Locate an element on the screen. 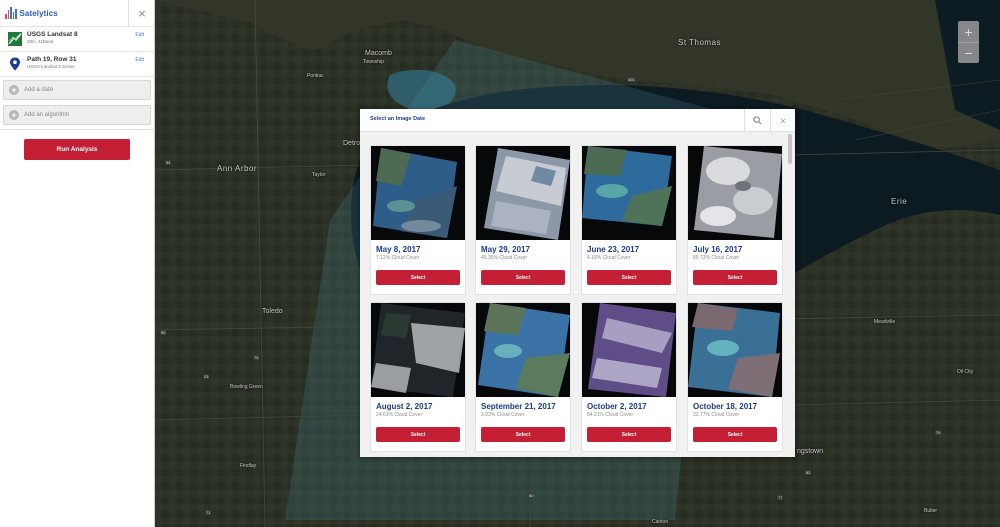 The width and height of the screenshot is (1000, 527). zoom-control: + − is located at coordinates (968, 42).